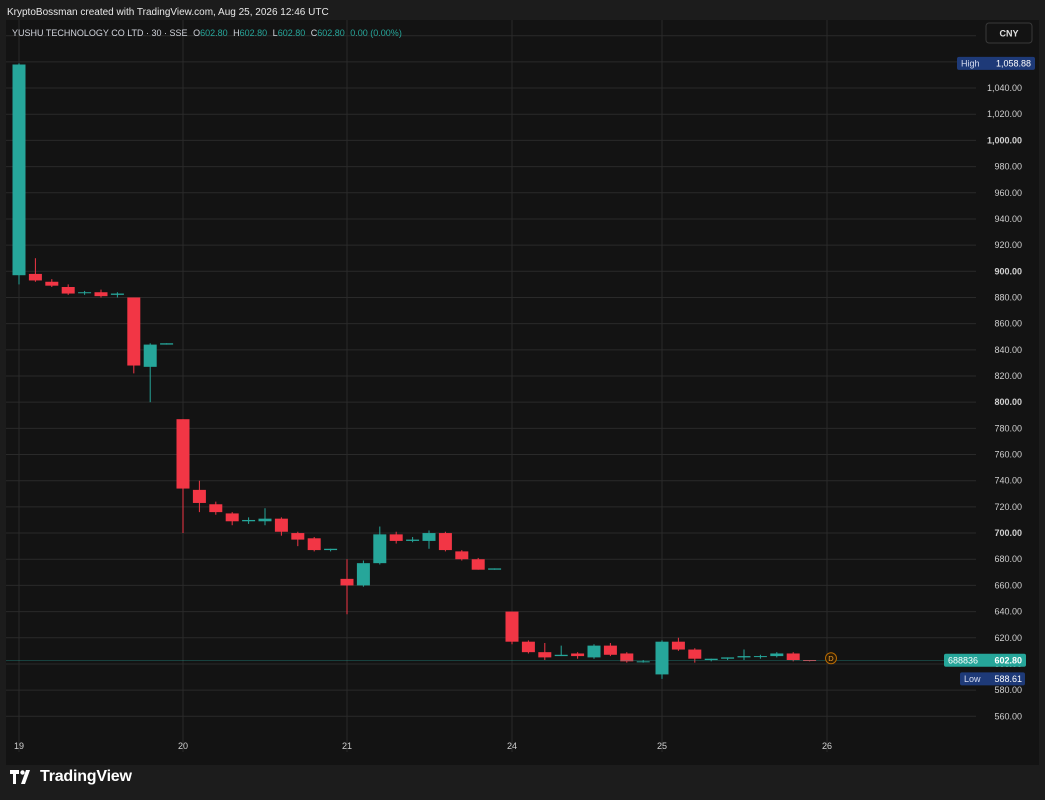 Image resolution: width=1045 pixels, height=800 pixels. I want to click on tradingview-logo: TradingView, so click(71, 777).